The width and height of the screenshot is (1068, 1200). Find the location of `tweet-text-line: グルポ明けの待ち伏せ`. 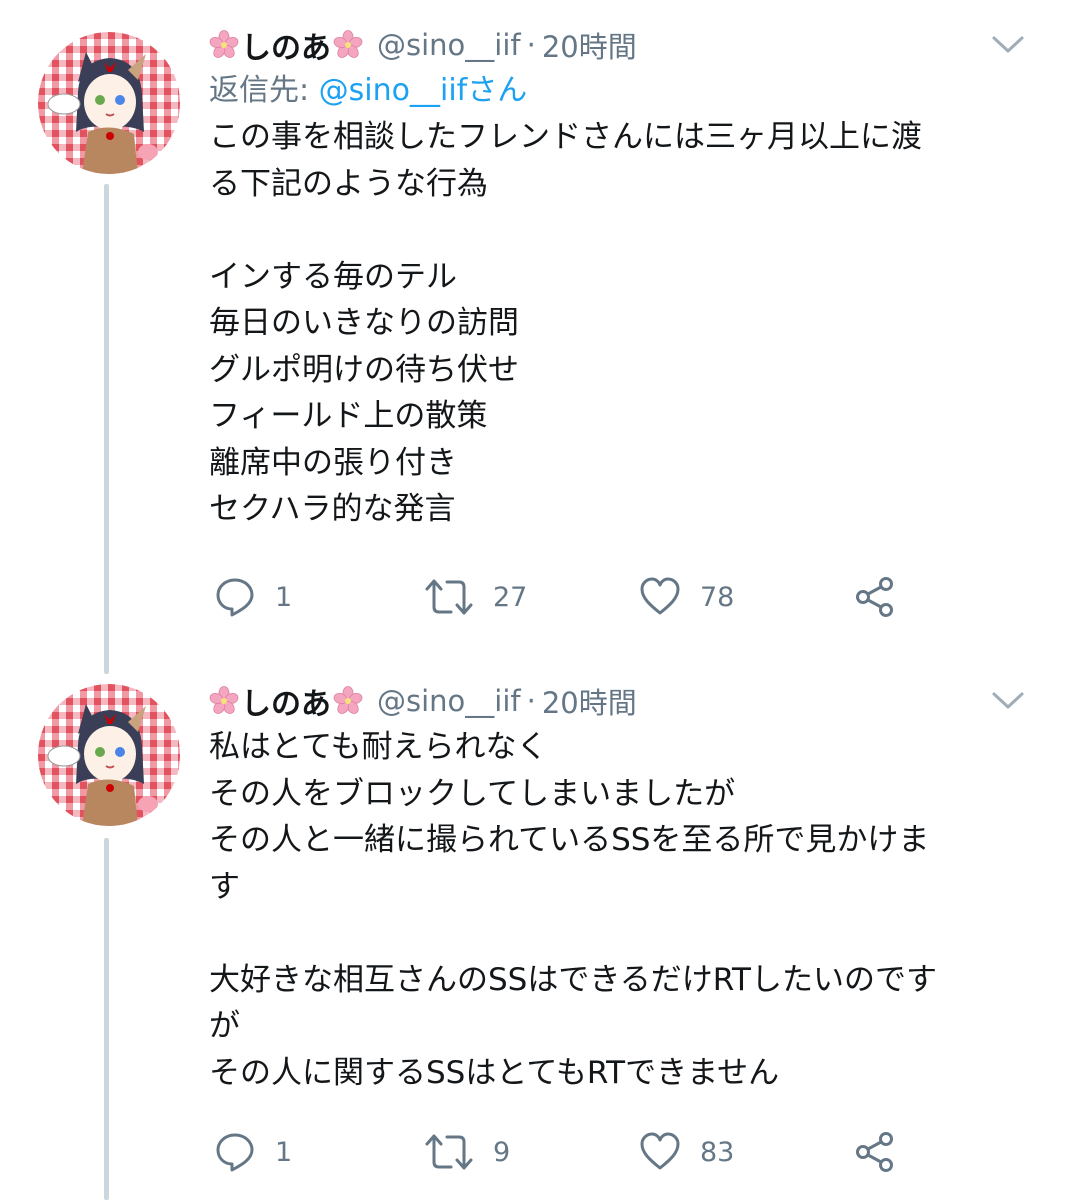

tweet-text-line: グルポ明けの待ち伏せ is located at coordinates (364, 369).